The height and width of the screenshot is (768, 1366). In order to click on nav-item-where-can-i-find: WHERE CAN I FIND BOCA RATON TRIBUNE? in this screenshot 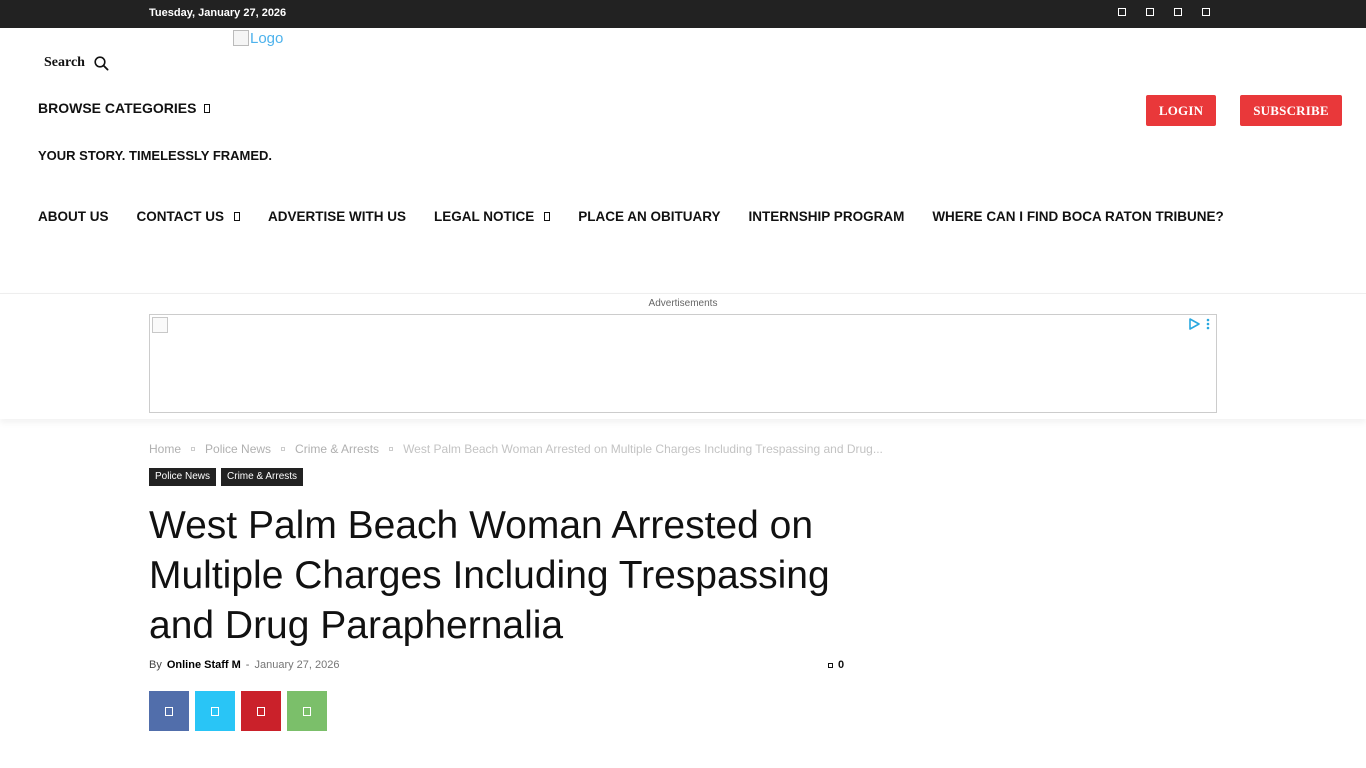, I will do `click(1078, 216)`.